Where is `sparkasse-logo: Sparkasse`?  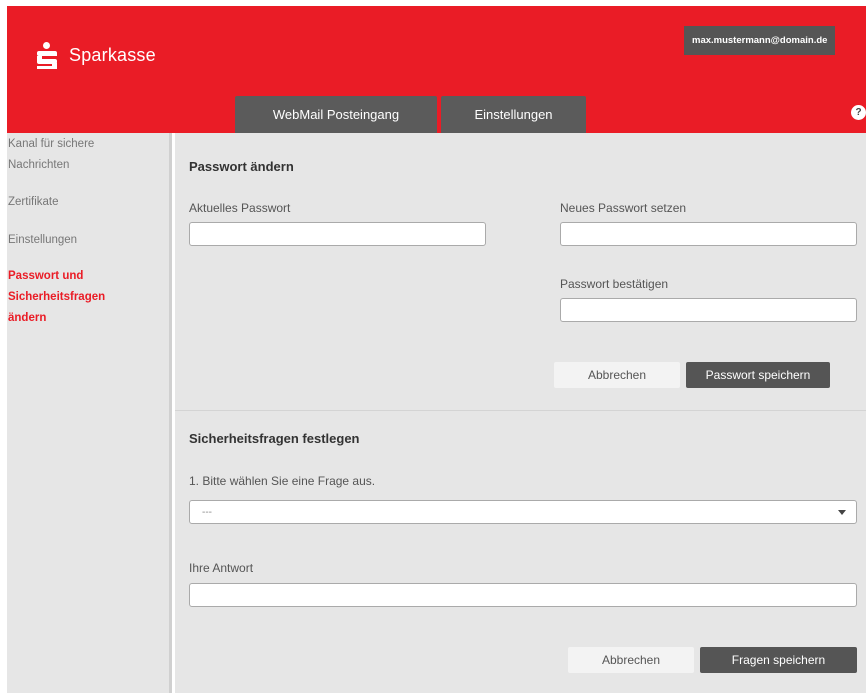 sparkasse-logo: Sparkasse is located at coordinates (96, 55).